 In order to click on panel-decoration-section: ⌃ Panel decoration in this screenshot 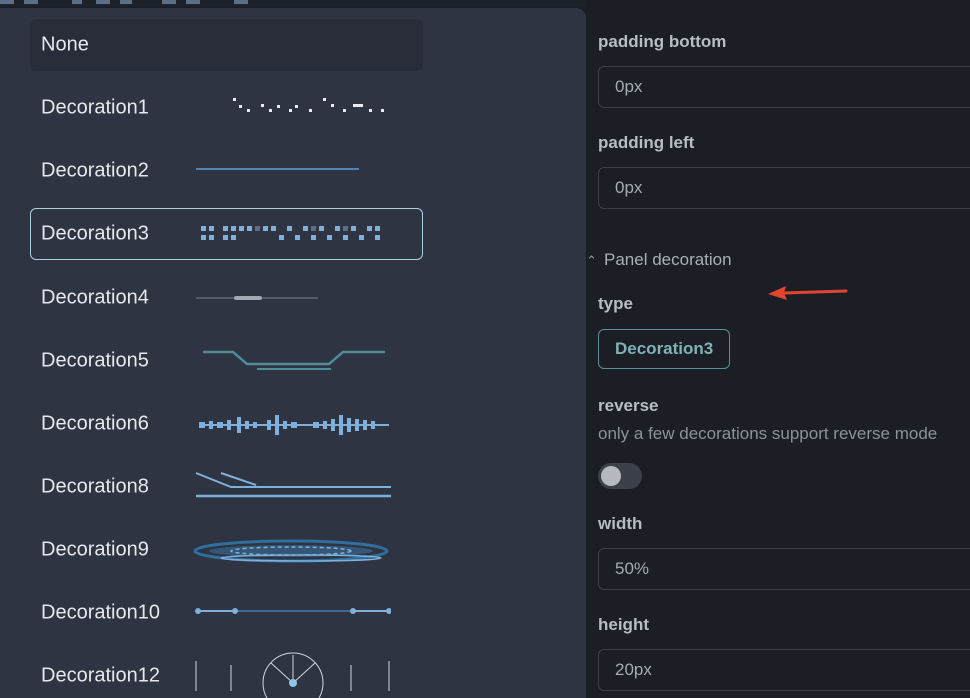, I will do `click(659, 260)`.